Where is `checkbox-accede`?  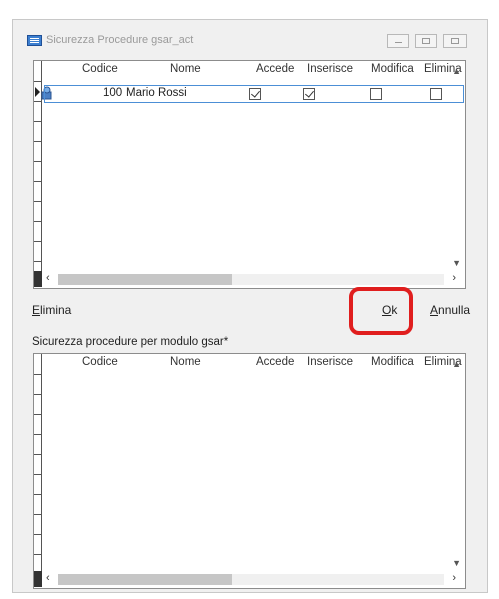
checkbox-accede is located at coordinates (255, 94).